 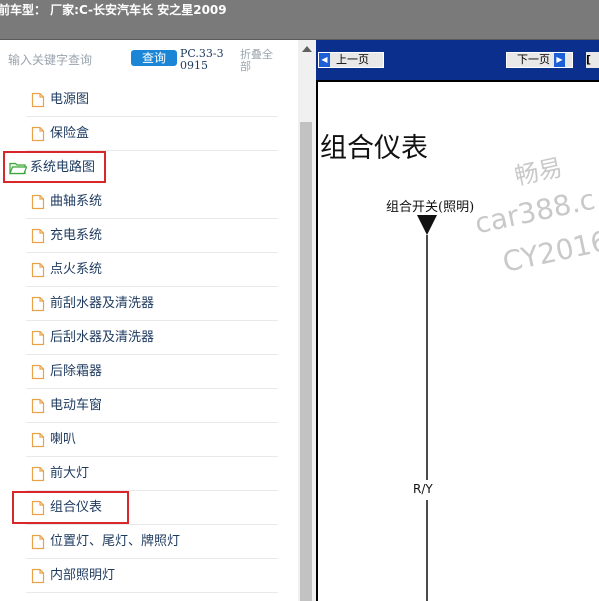 I want to click on tree-item: 前刮水器及清洗器, so click(x=149, y=304).